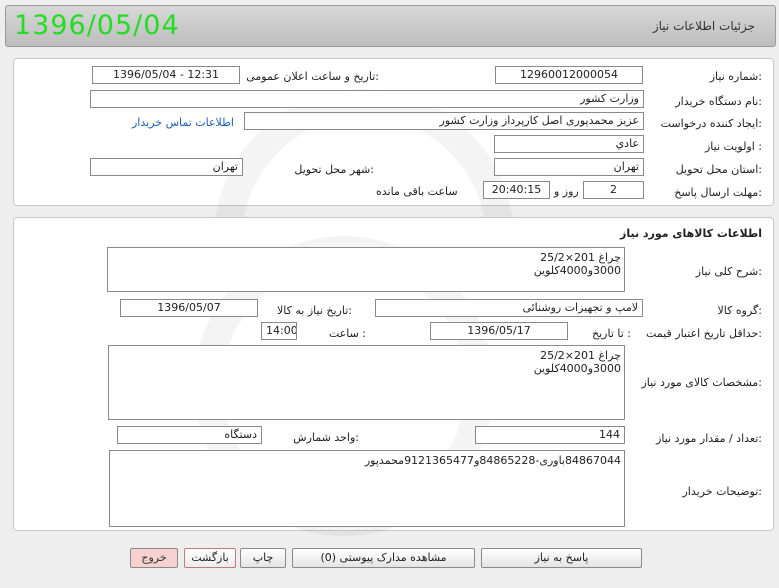 This screenshot has height=588, width=779. Describe the element at coordinates (728, 271) in the screenshot. I see `summary-label: شرح کلی نیاز:` at that location.